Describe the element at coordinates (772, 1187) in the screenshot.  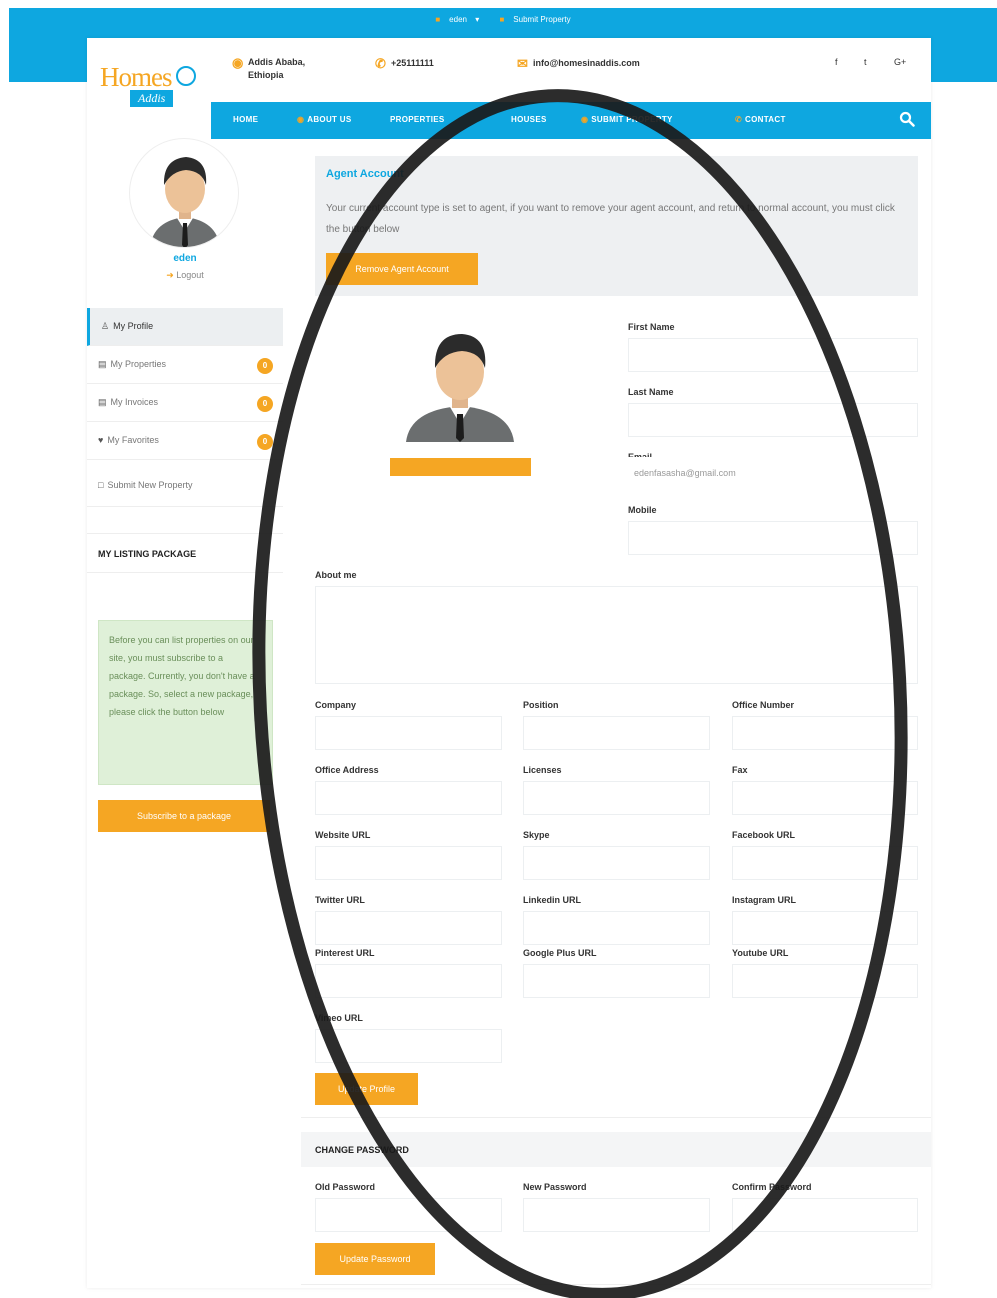
I see `confirm-password-label: Confirm Password` at that location.